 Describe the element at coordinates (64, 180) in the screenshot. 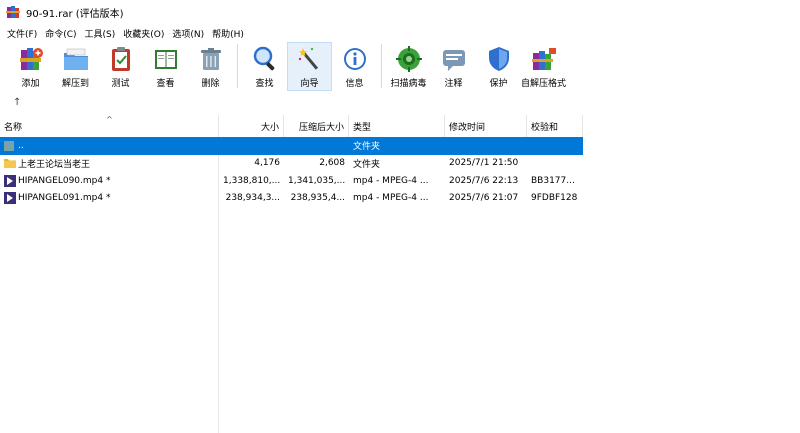

I see `row-name: HIPANGEL090.mp4 *` at that location.